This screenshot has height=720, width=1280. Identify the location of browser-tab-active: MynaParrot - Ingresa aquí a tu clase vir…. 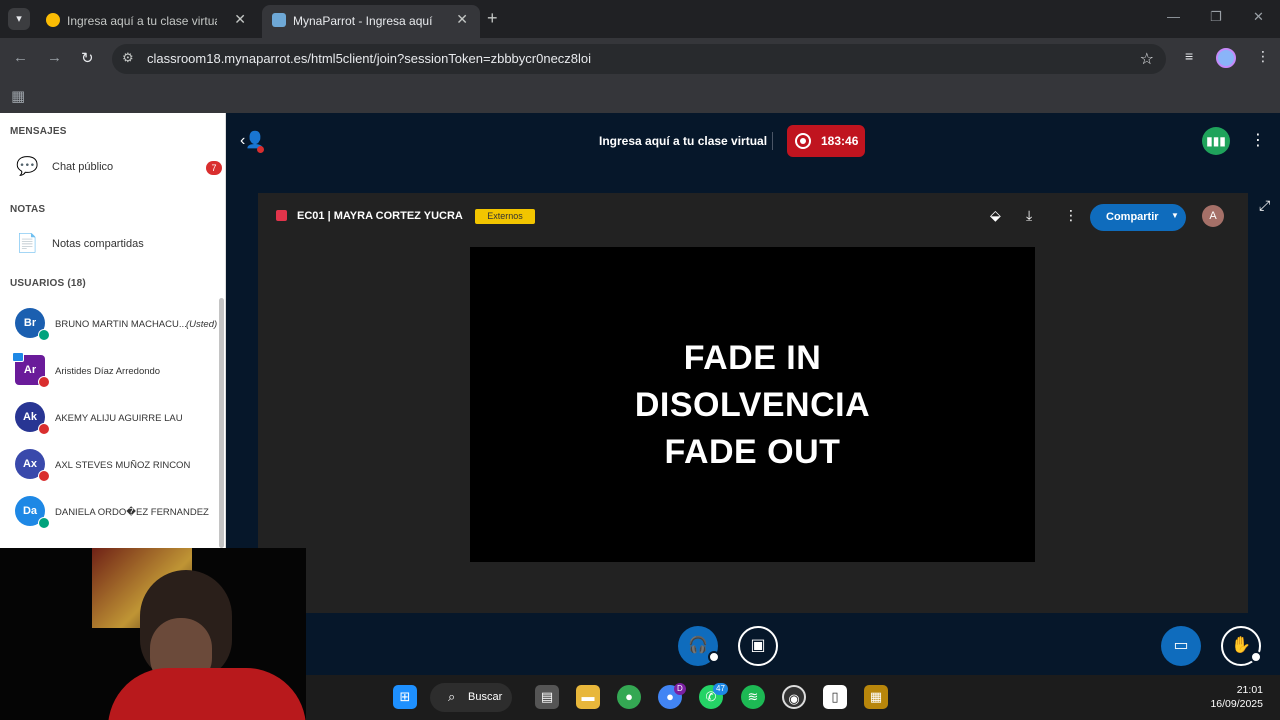
(371, 21).